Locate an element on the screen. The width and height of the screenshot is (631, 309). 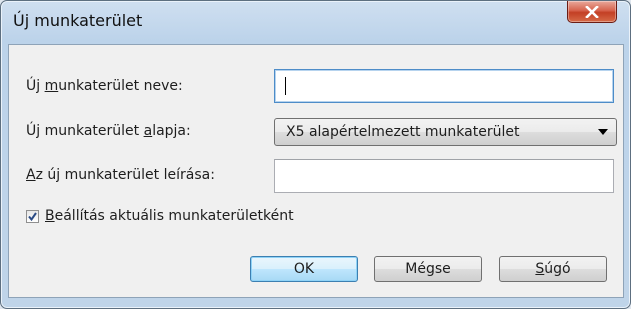
name-input is located at coordinates (444, 86).